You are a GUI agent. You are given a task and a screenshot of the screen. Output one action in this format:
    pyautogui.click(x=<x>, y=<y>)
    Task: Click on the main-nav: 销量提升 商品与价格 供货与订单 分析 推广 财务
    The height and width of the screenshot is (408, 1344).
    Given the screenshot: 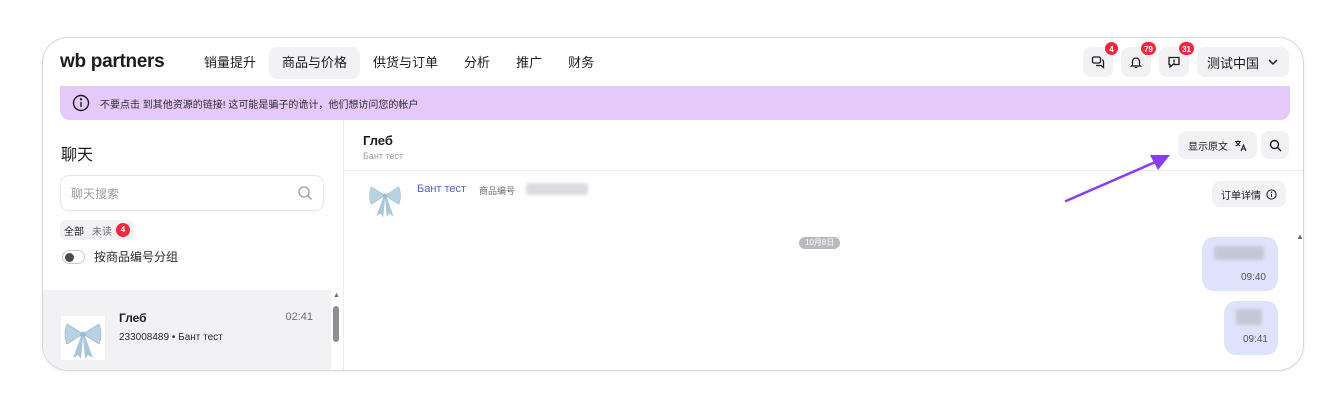 What is the action you would take?
    pyautogui.click(x=399, y=63)
    